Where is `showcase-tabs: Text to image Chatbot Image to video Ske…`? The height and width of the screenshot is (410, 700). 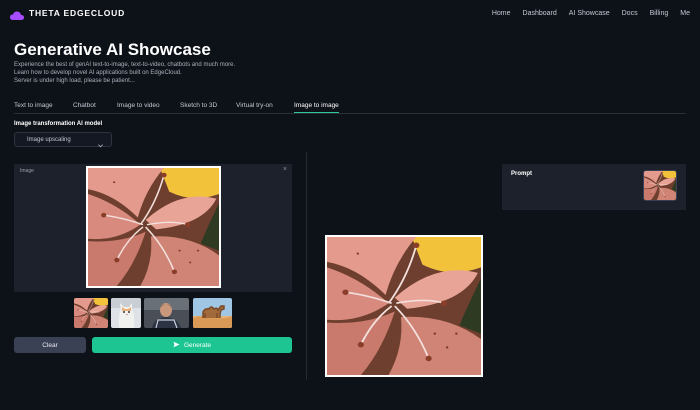 showcase-tabs: Text to image Chatbot Image to video Ske… is located at coordinates (350, 108).